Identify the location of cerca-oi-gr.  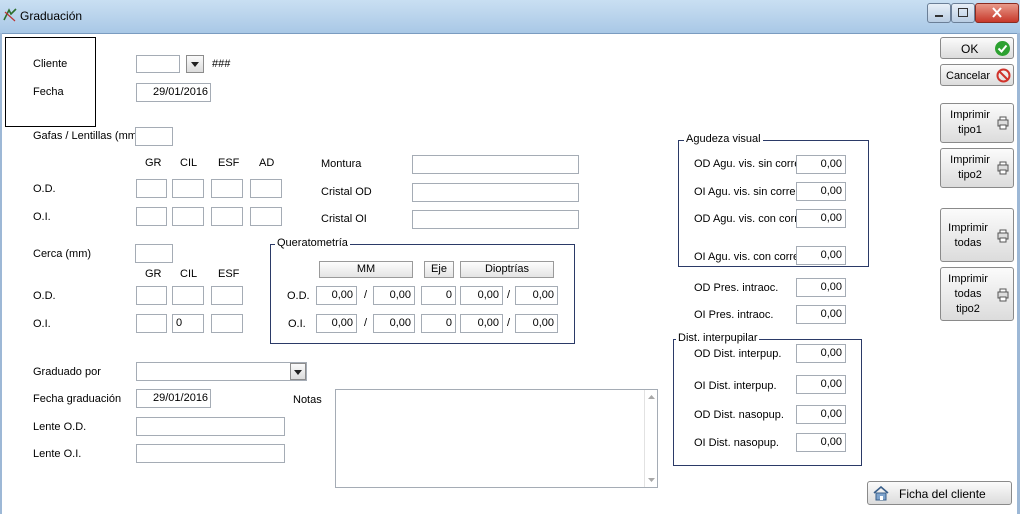
(151, 323).